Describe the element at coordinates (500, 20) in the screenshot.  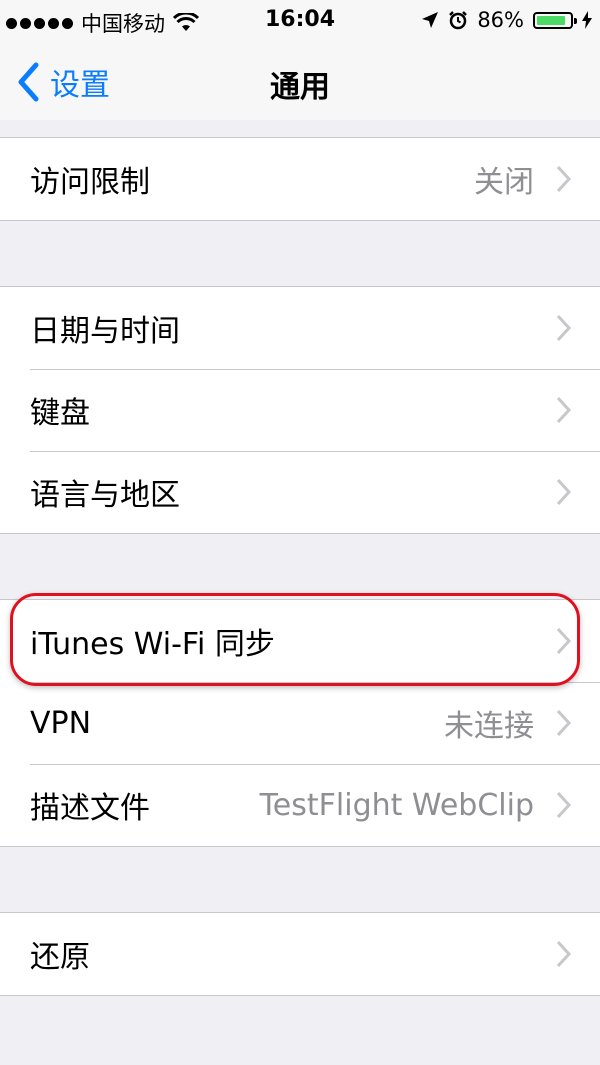
I see `battery-percent: 86%` at that location.